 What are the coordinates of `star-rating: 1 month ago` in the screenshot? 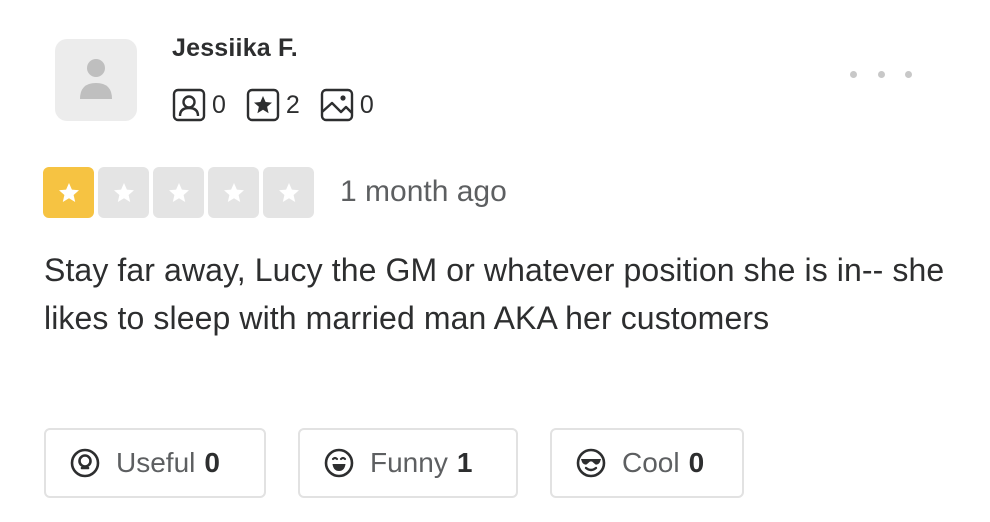 It's located at (275, 192).